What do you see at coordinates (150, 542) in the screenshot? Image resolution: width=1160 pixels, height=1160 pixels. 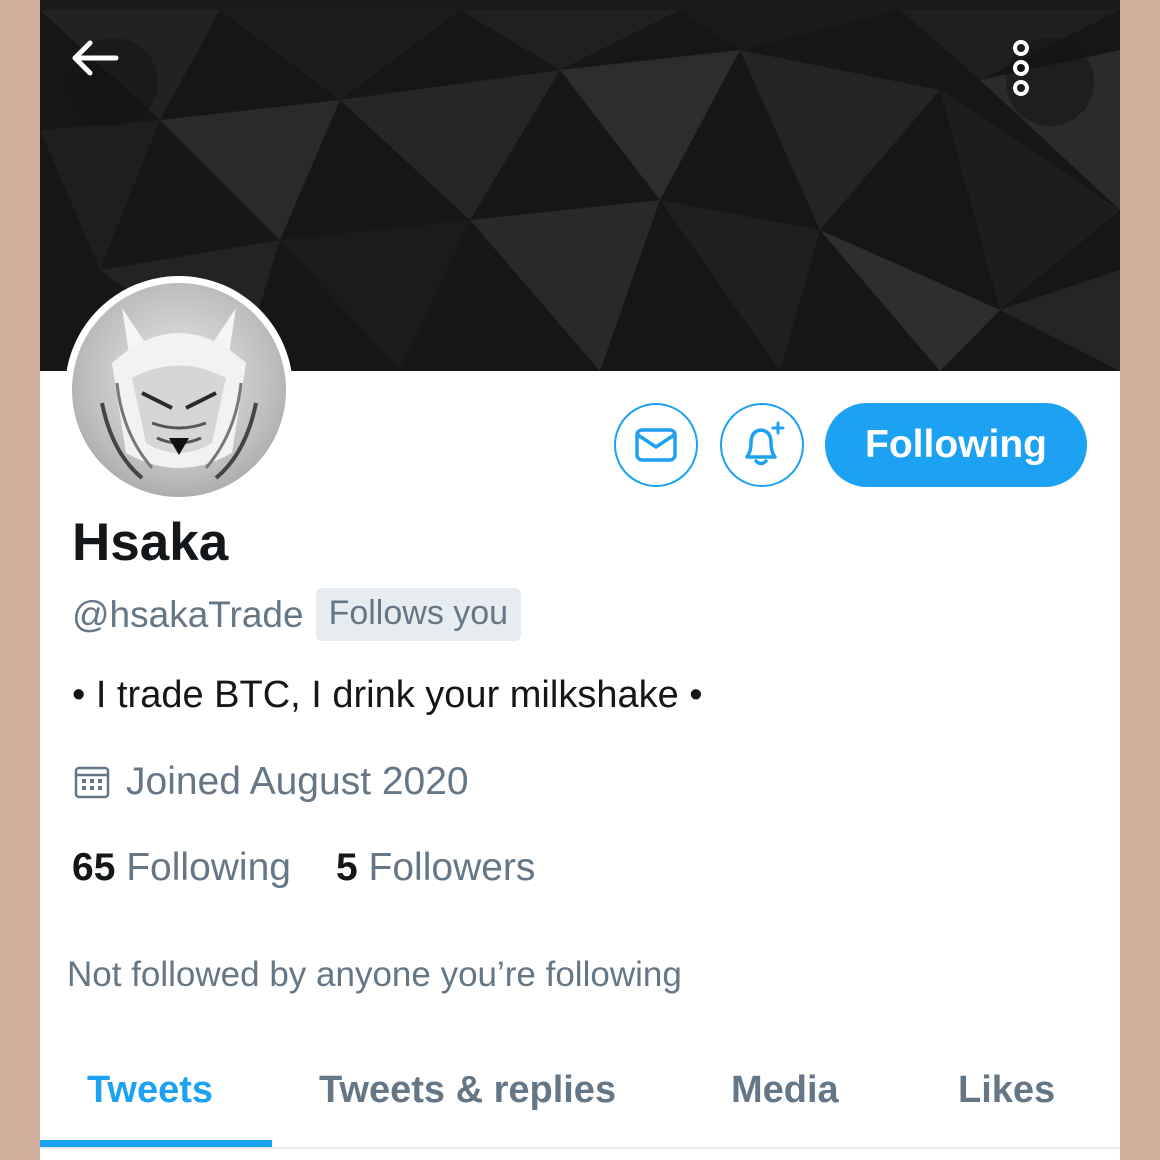 I see `profile-name: Hsaka` at bounding box center [150, 542].